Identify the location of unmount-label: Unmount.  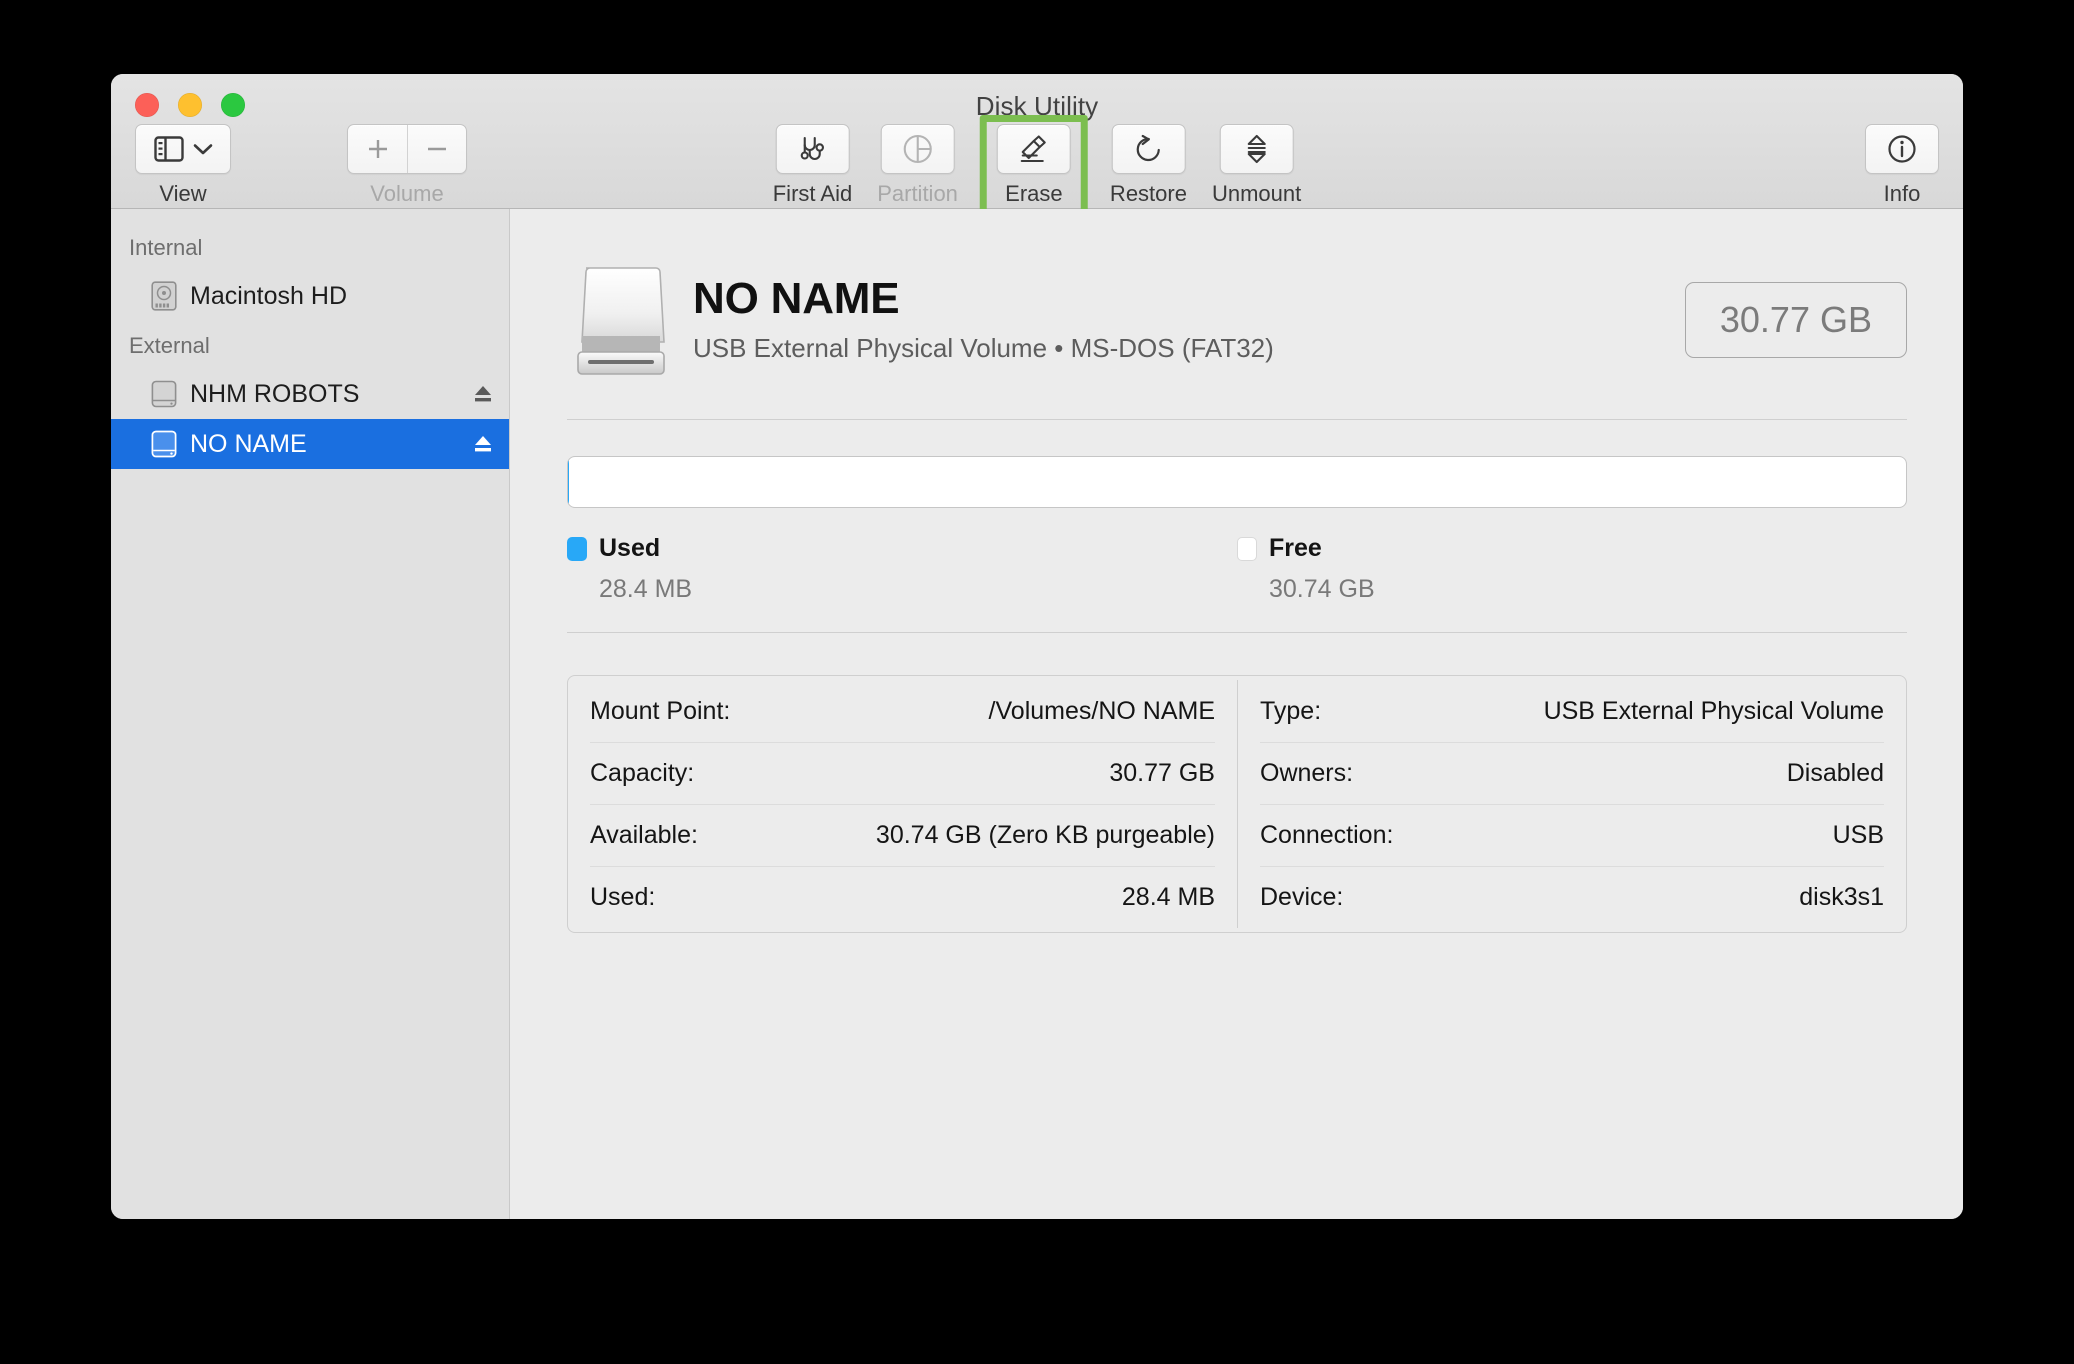
(1256, 193).